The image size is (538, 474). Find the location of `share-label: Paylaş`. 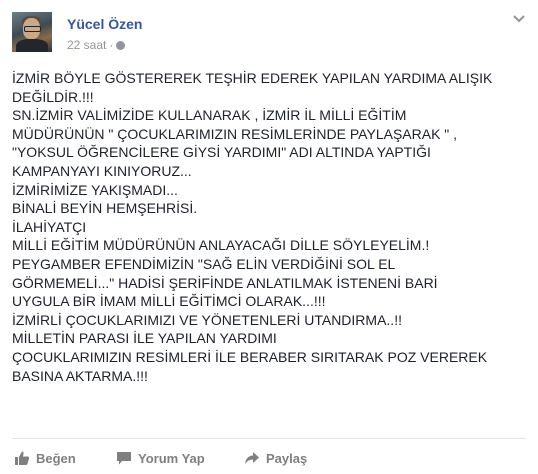

share-label: Paylaş is located at coordinates (287, 458).